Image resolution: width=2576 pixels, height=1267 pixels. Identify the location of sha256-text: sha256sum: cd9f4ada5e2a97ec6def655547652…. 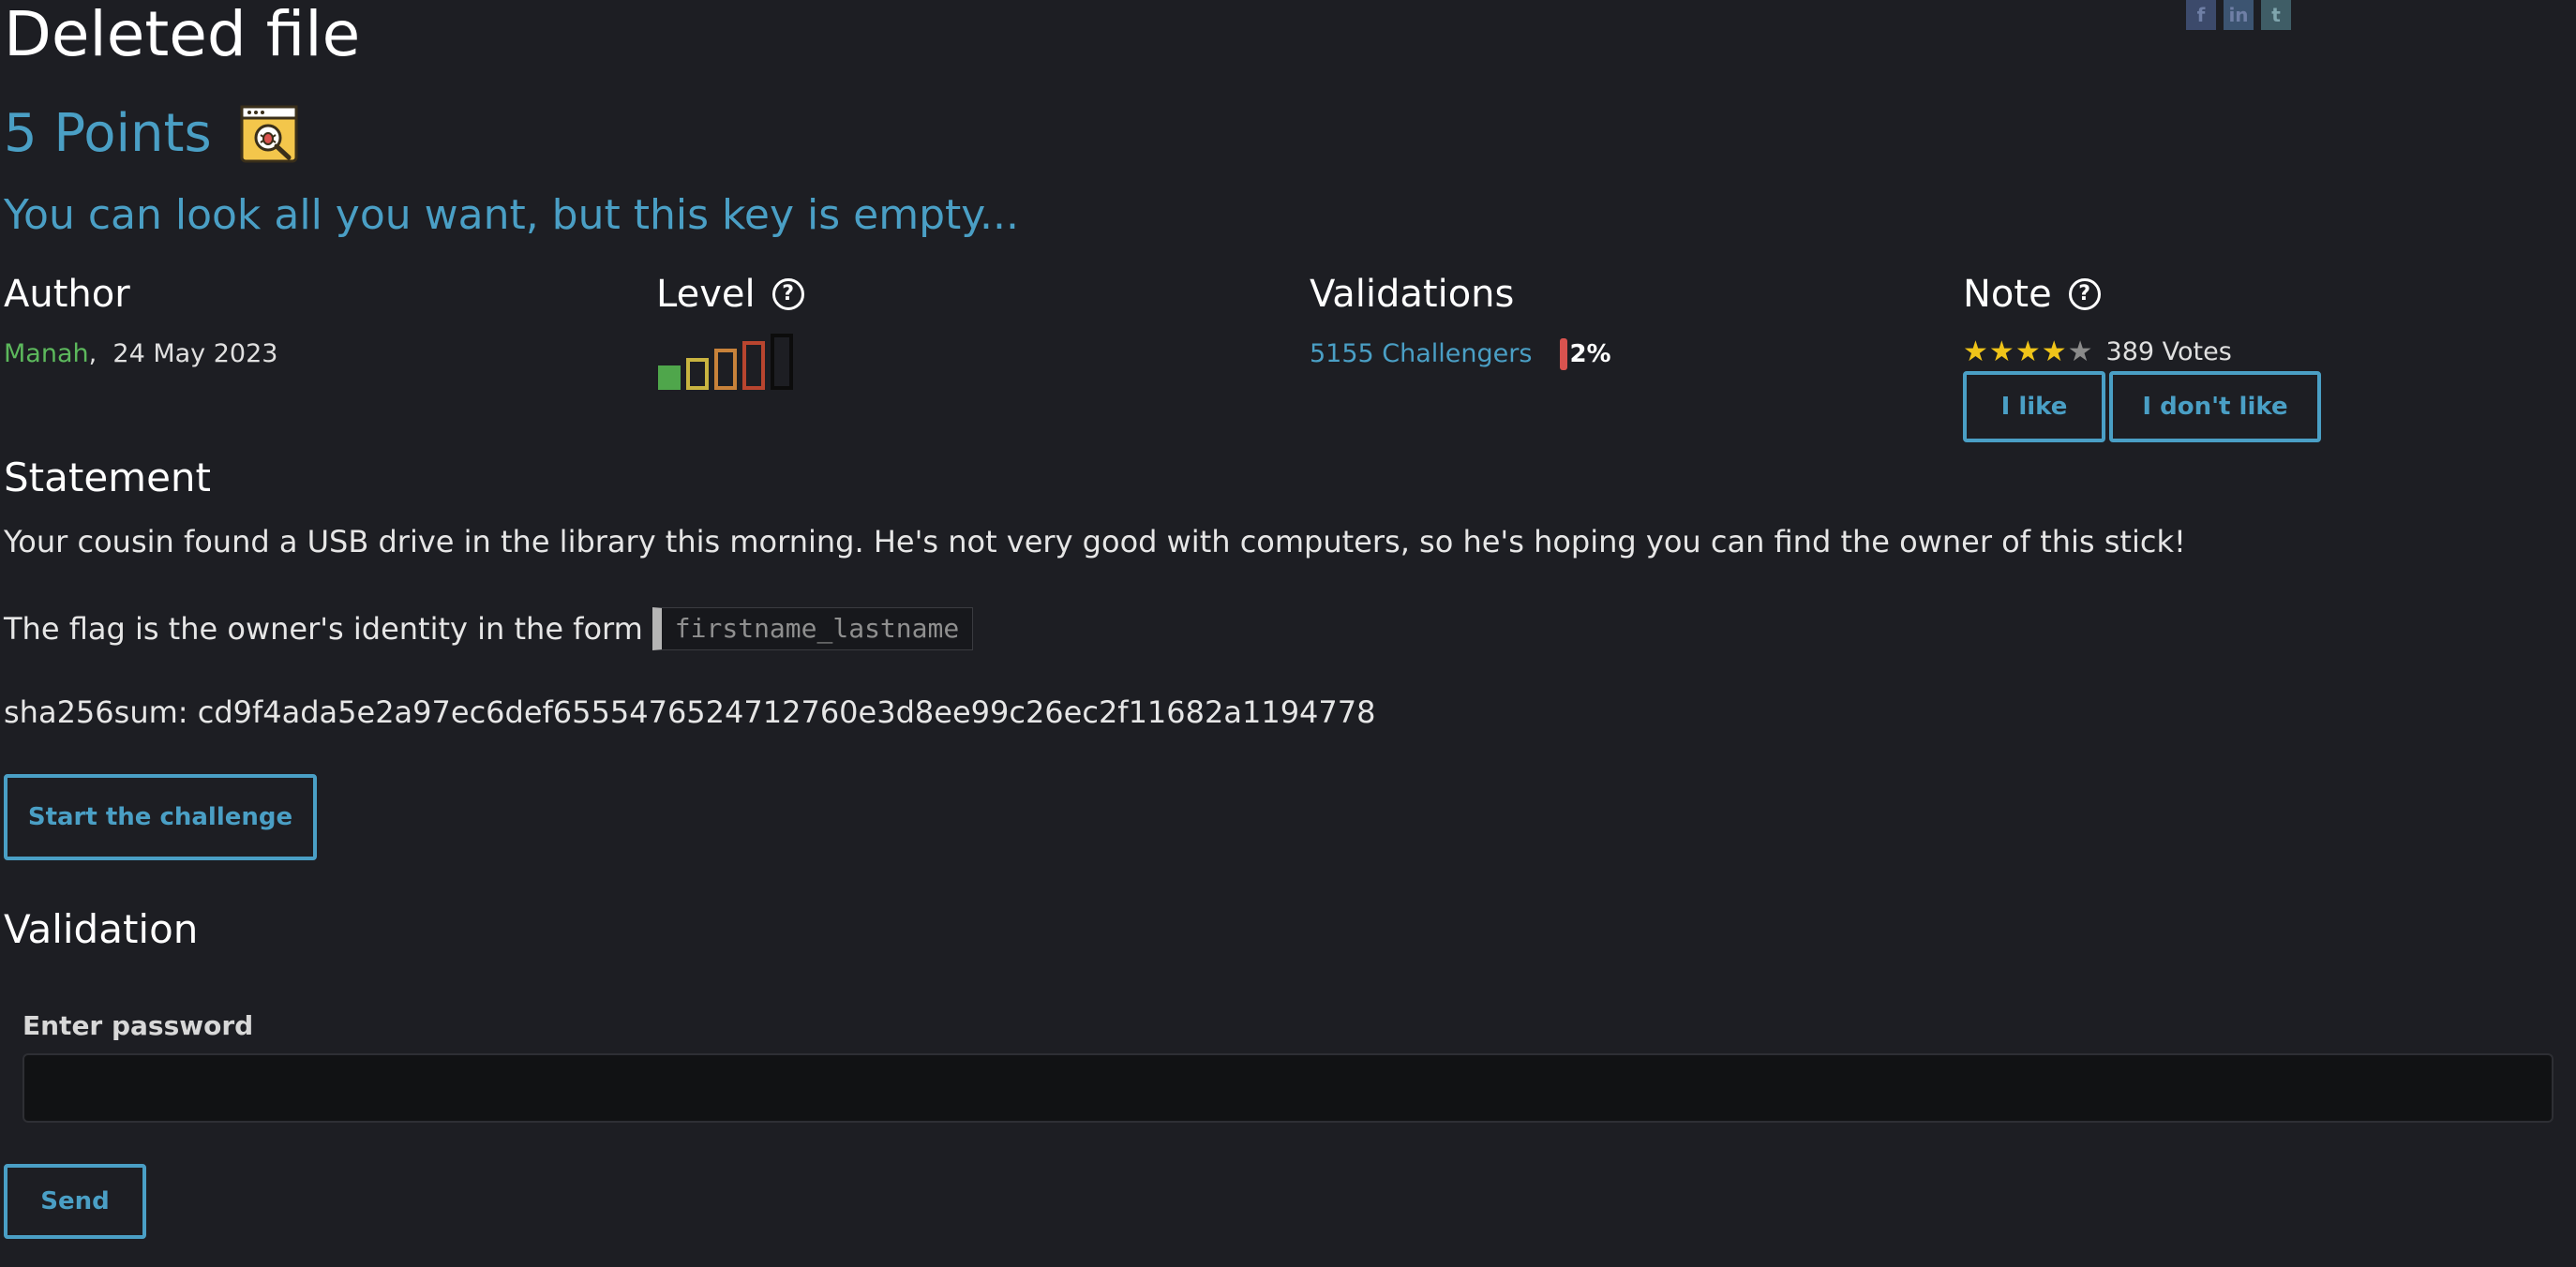
(690, 712).